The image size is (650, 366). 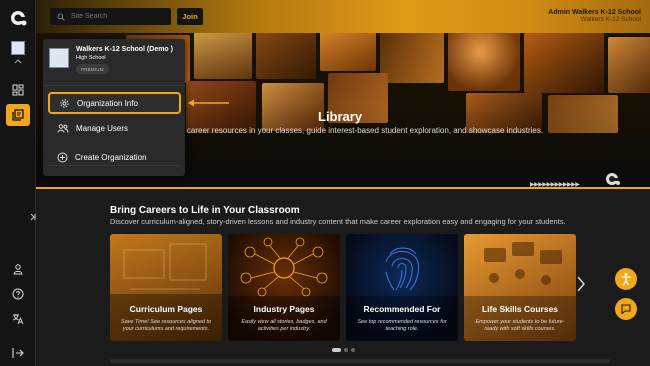 I want to click on logout-icon, so click(x=18, y=353).